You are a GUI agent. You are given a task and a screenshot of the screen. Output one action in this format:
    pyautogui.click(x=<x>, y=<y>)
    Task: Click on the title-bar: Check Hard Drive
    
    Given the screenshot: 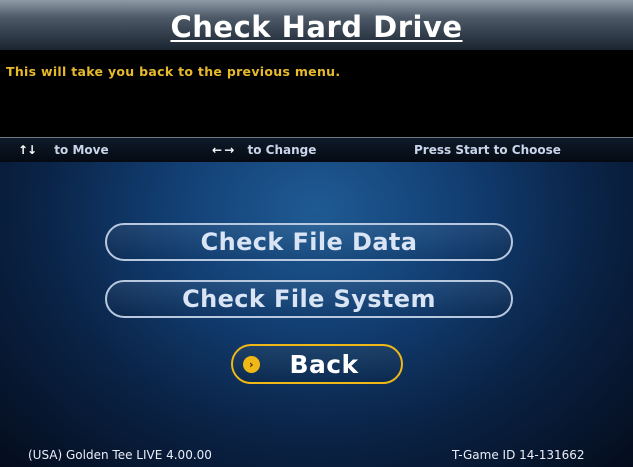 What is the action you would take?
    pyautogui.click(x=316, y=25)
    